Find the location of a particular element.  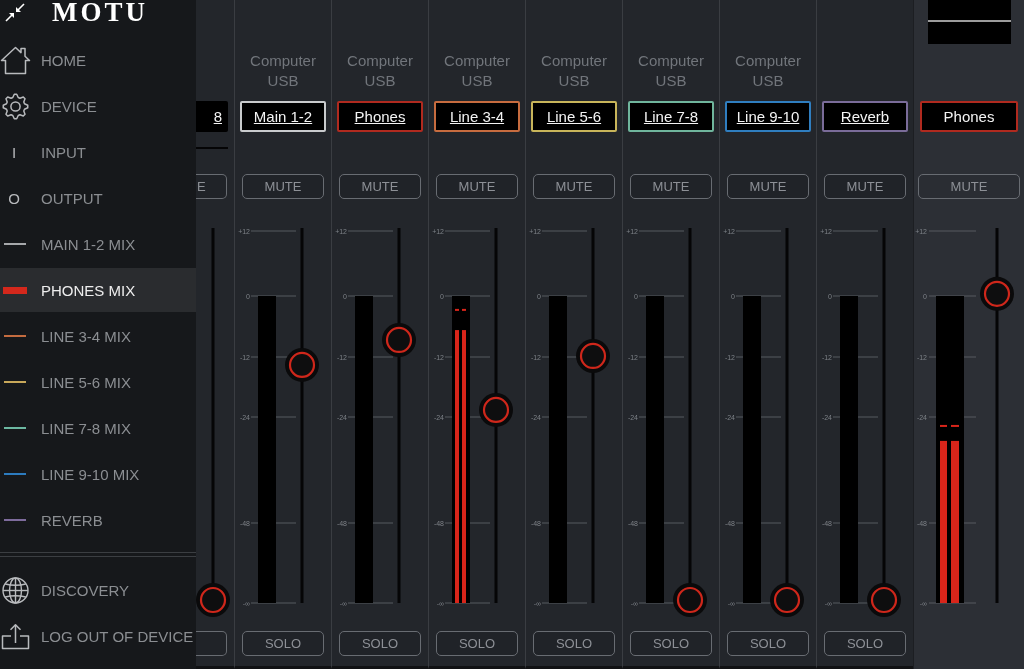

sidebar-item: MAIN 1-2 MIX is located at coordinates (98, 244).